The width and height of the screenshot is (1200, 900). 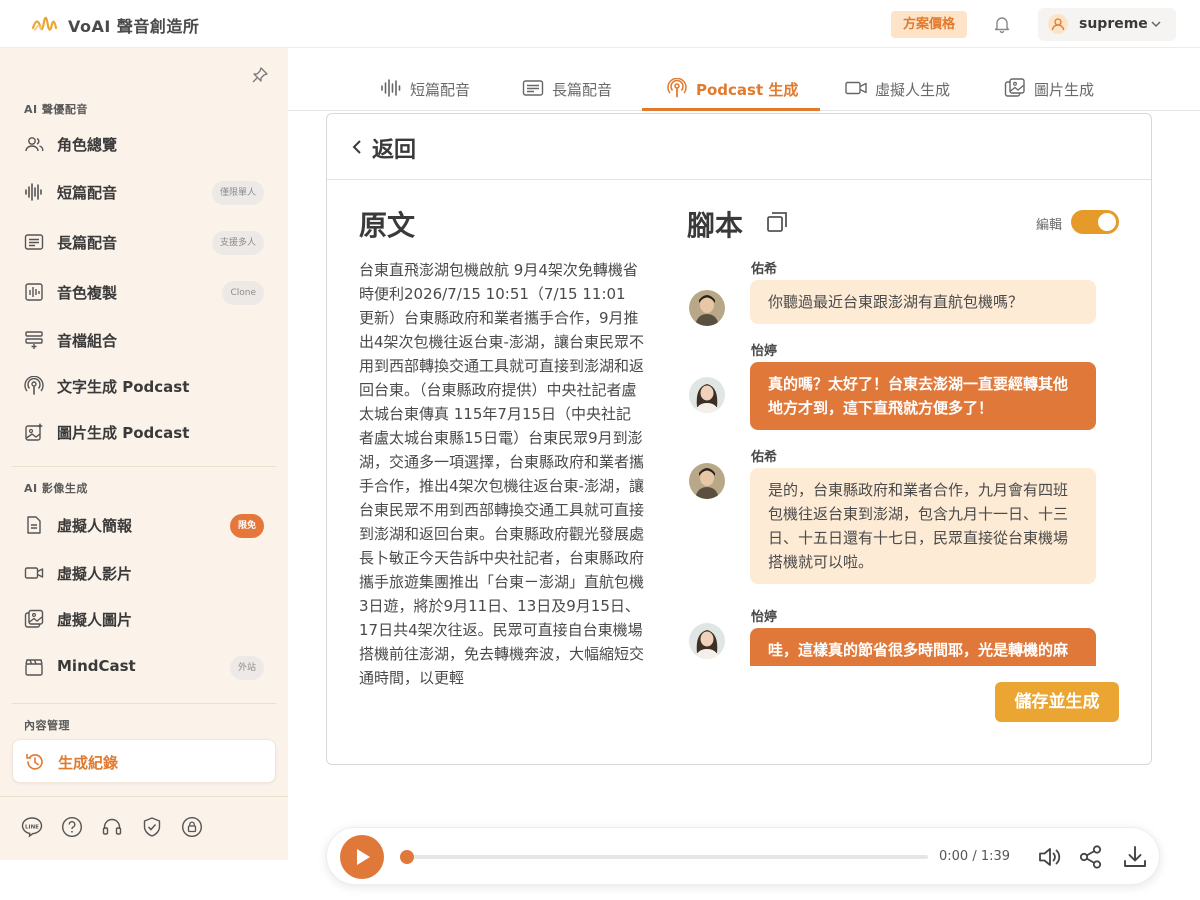 I want to click on dialogue-line: 佑希 你聽過最近台東跟澎湖有直航包機嗎？, so click(x=899, y=293).